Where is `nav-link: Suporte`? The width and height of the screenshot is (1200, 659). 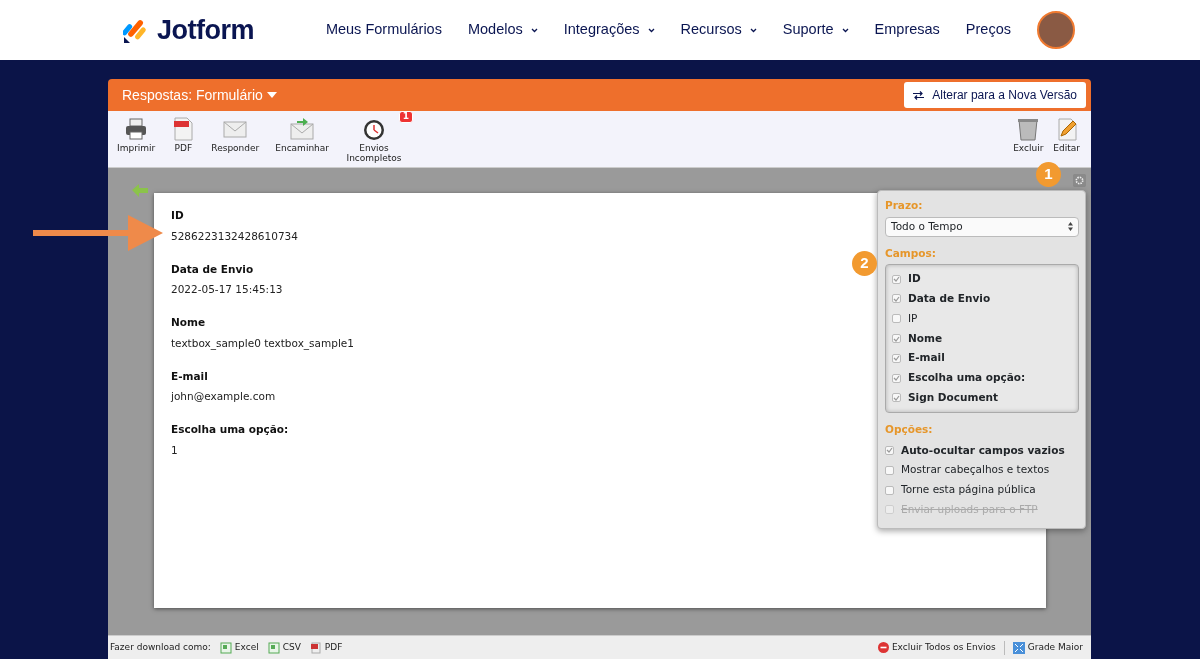 nav-link: Suporte is located at coordinates (815, 30).